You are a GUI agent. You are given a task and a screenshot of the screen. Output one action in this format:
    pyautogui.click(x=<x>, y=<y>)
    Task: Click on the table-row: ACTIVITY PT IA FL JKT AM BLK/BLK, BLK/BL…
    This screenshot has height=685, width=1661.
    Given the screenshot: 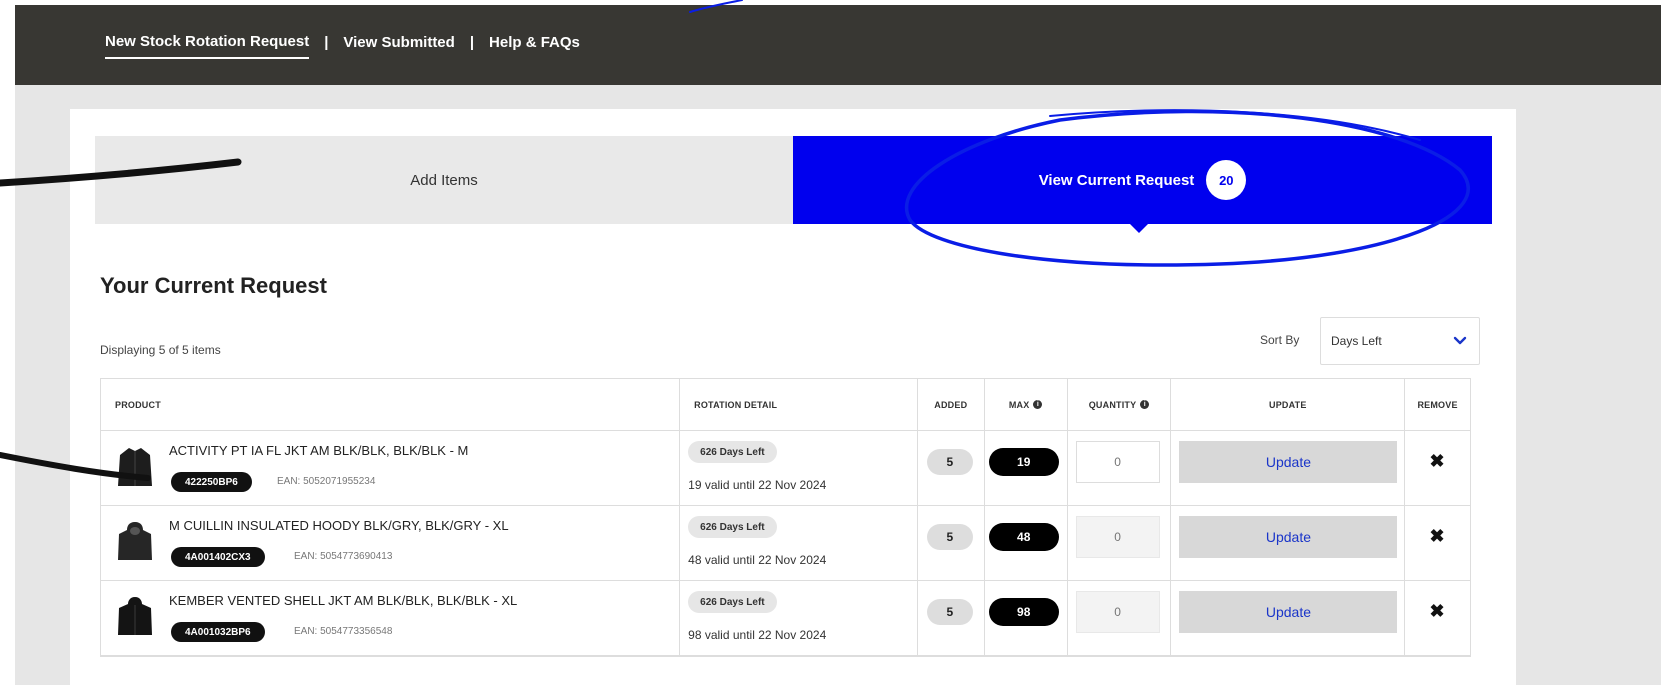 What is the action you would take?
    pyautogui.click(x=785, y=468)
    